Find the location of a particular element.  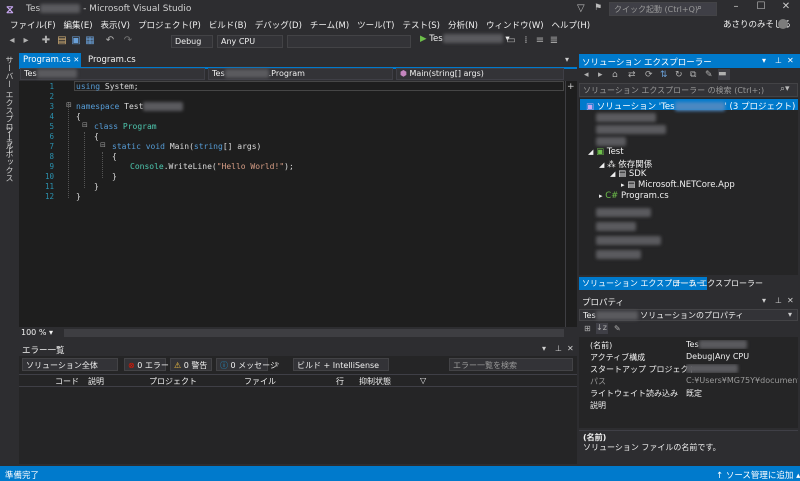

menu-file: ファイル(F) is located at coordinates (33, 25).